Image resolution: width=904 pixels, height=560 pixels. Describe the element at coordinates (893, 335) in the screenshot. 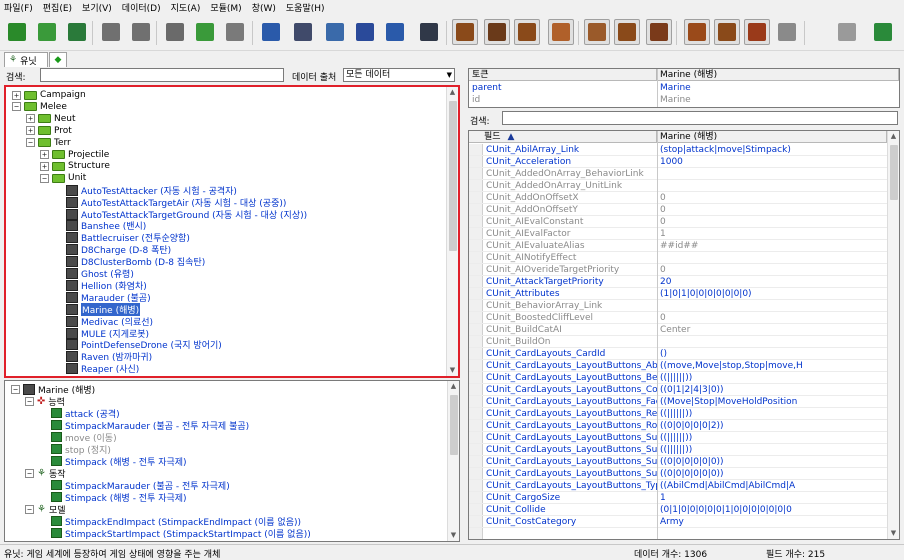

I see `field-table-scrollbar: ▲ ▼` at that location.